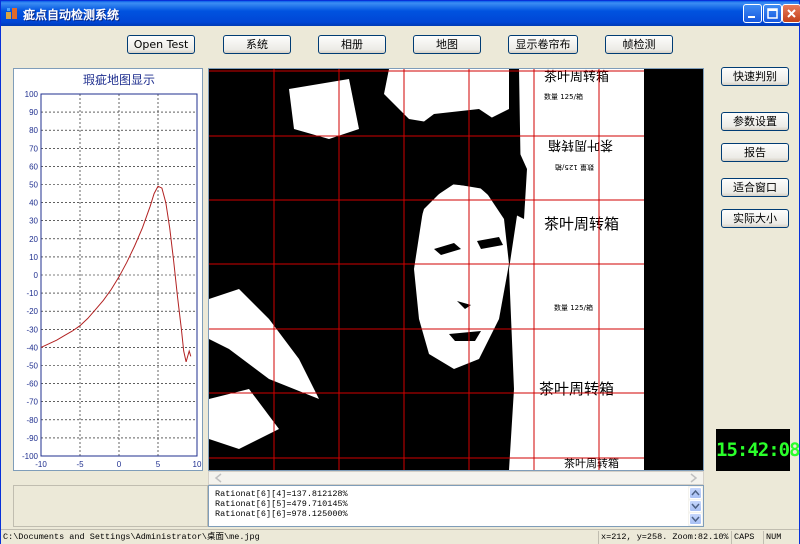 The width and height of the screenshot is (800, 544). What do you see at coordinates (543, 44) in the screenshot?
I see `show-curtain-button: 显示卷帘布` at bounding box center [543, 44].